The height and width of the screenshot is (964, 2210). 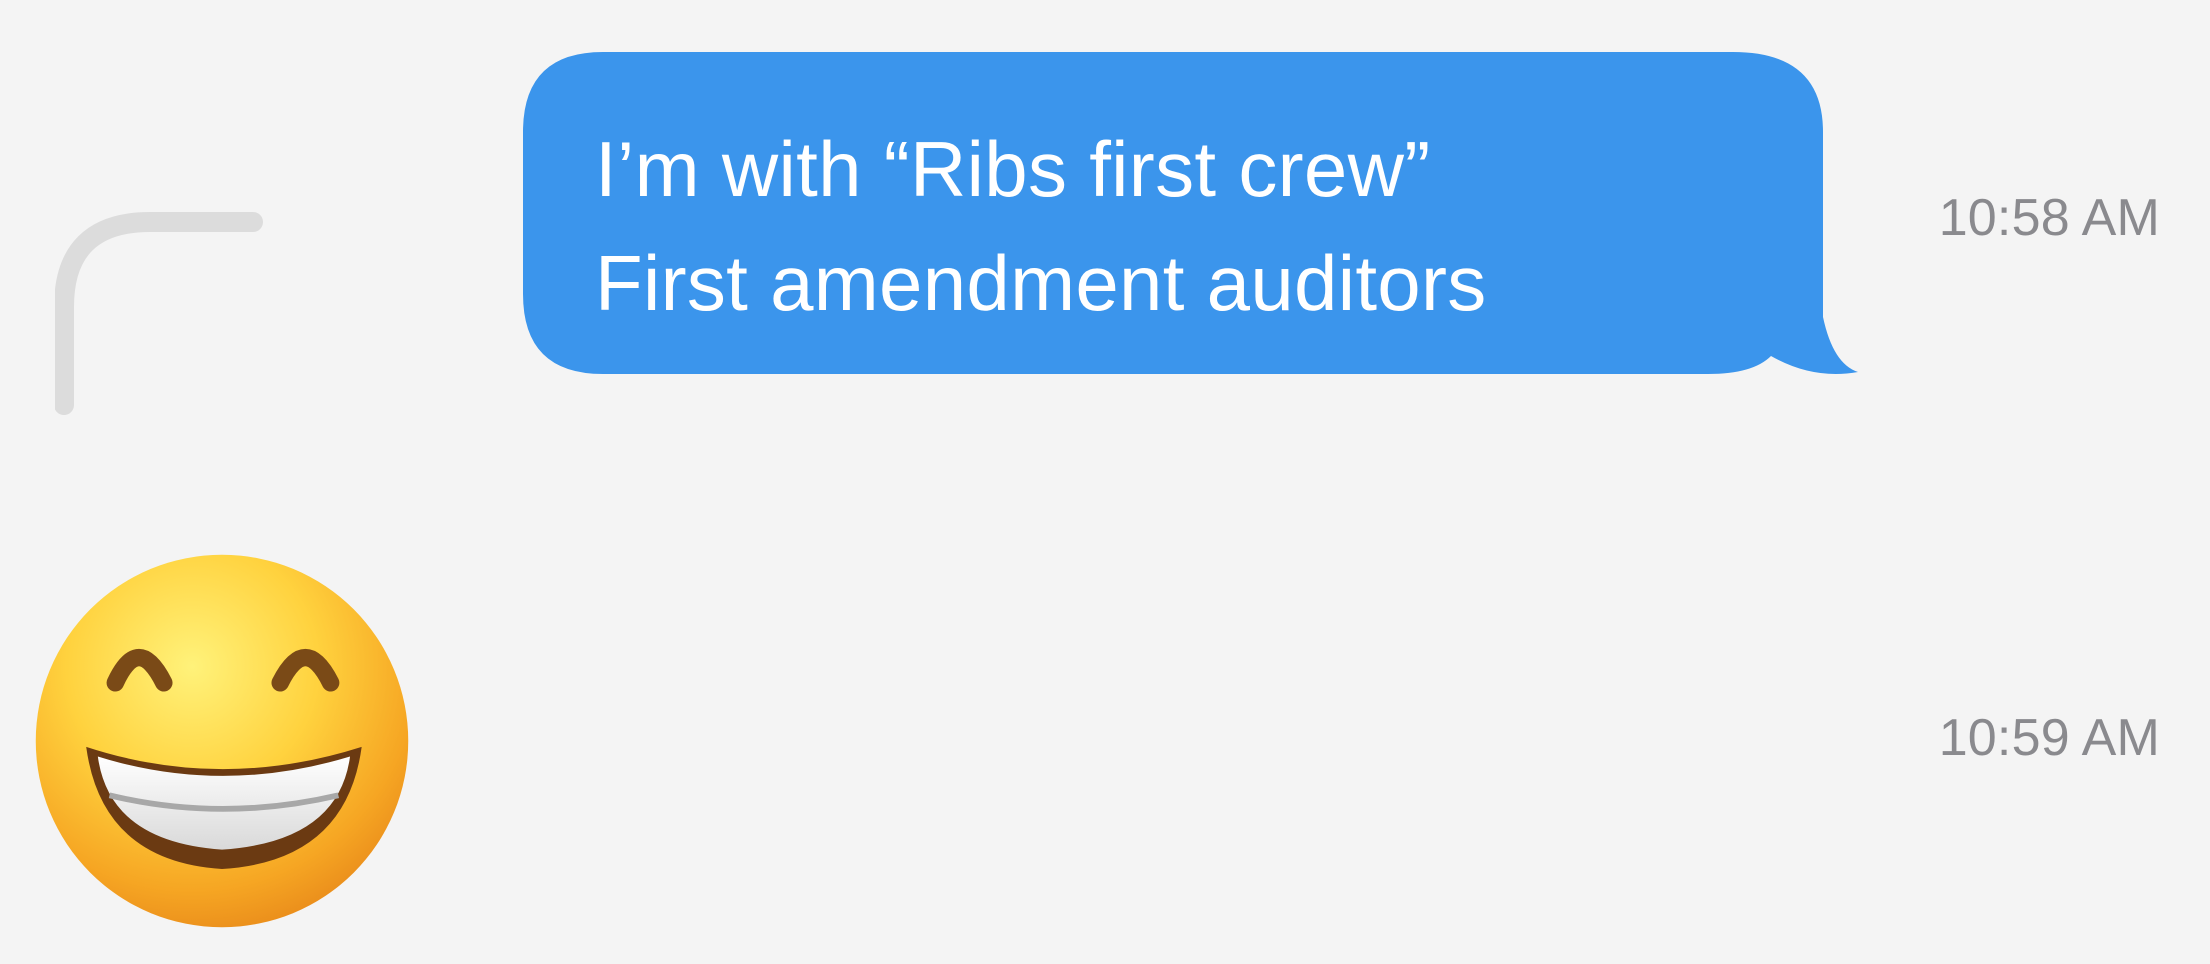 What do you see at coordinates (1041, 283) in the screenshot?
I see `message-line-2: First amendment auditors` at bounding box center [1041, 283].